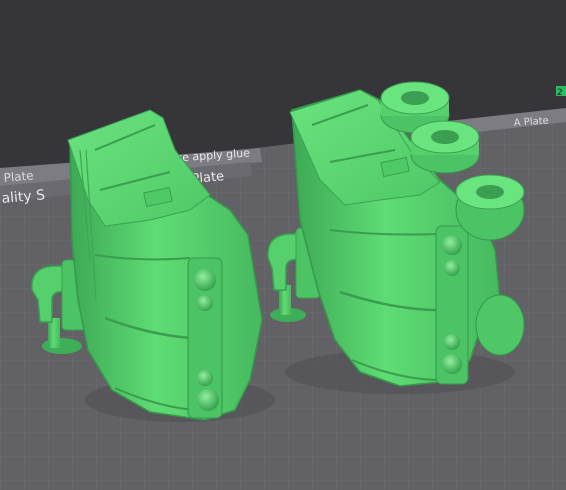  What do you see at coordinates (500, 325) in the screenshot?
I see `model-right-rear-cylinder` at bounding box center [500, 325].